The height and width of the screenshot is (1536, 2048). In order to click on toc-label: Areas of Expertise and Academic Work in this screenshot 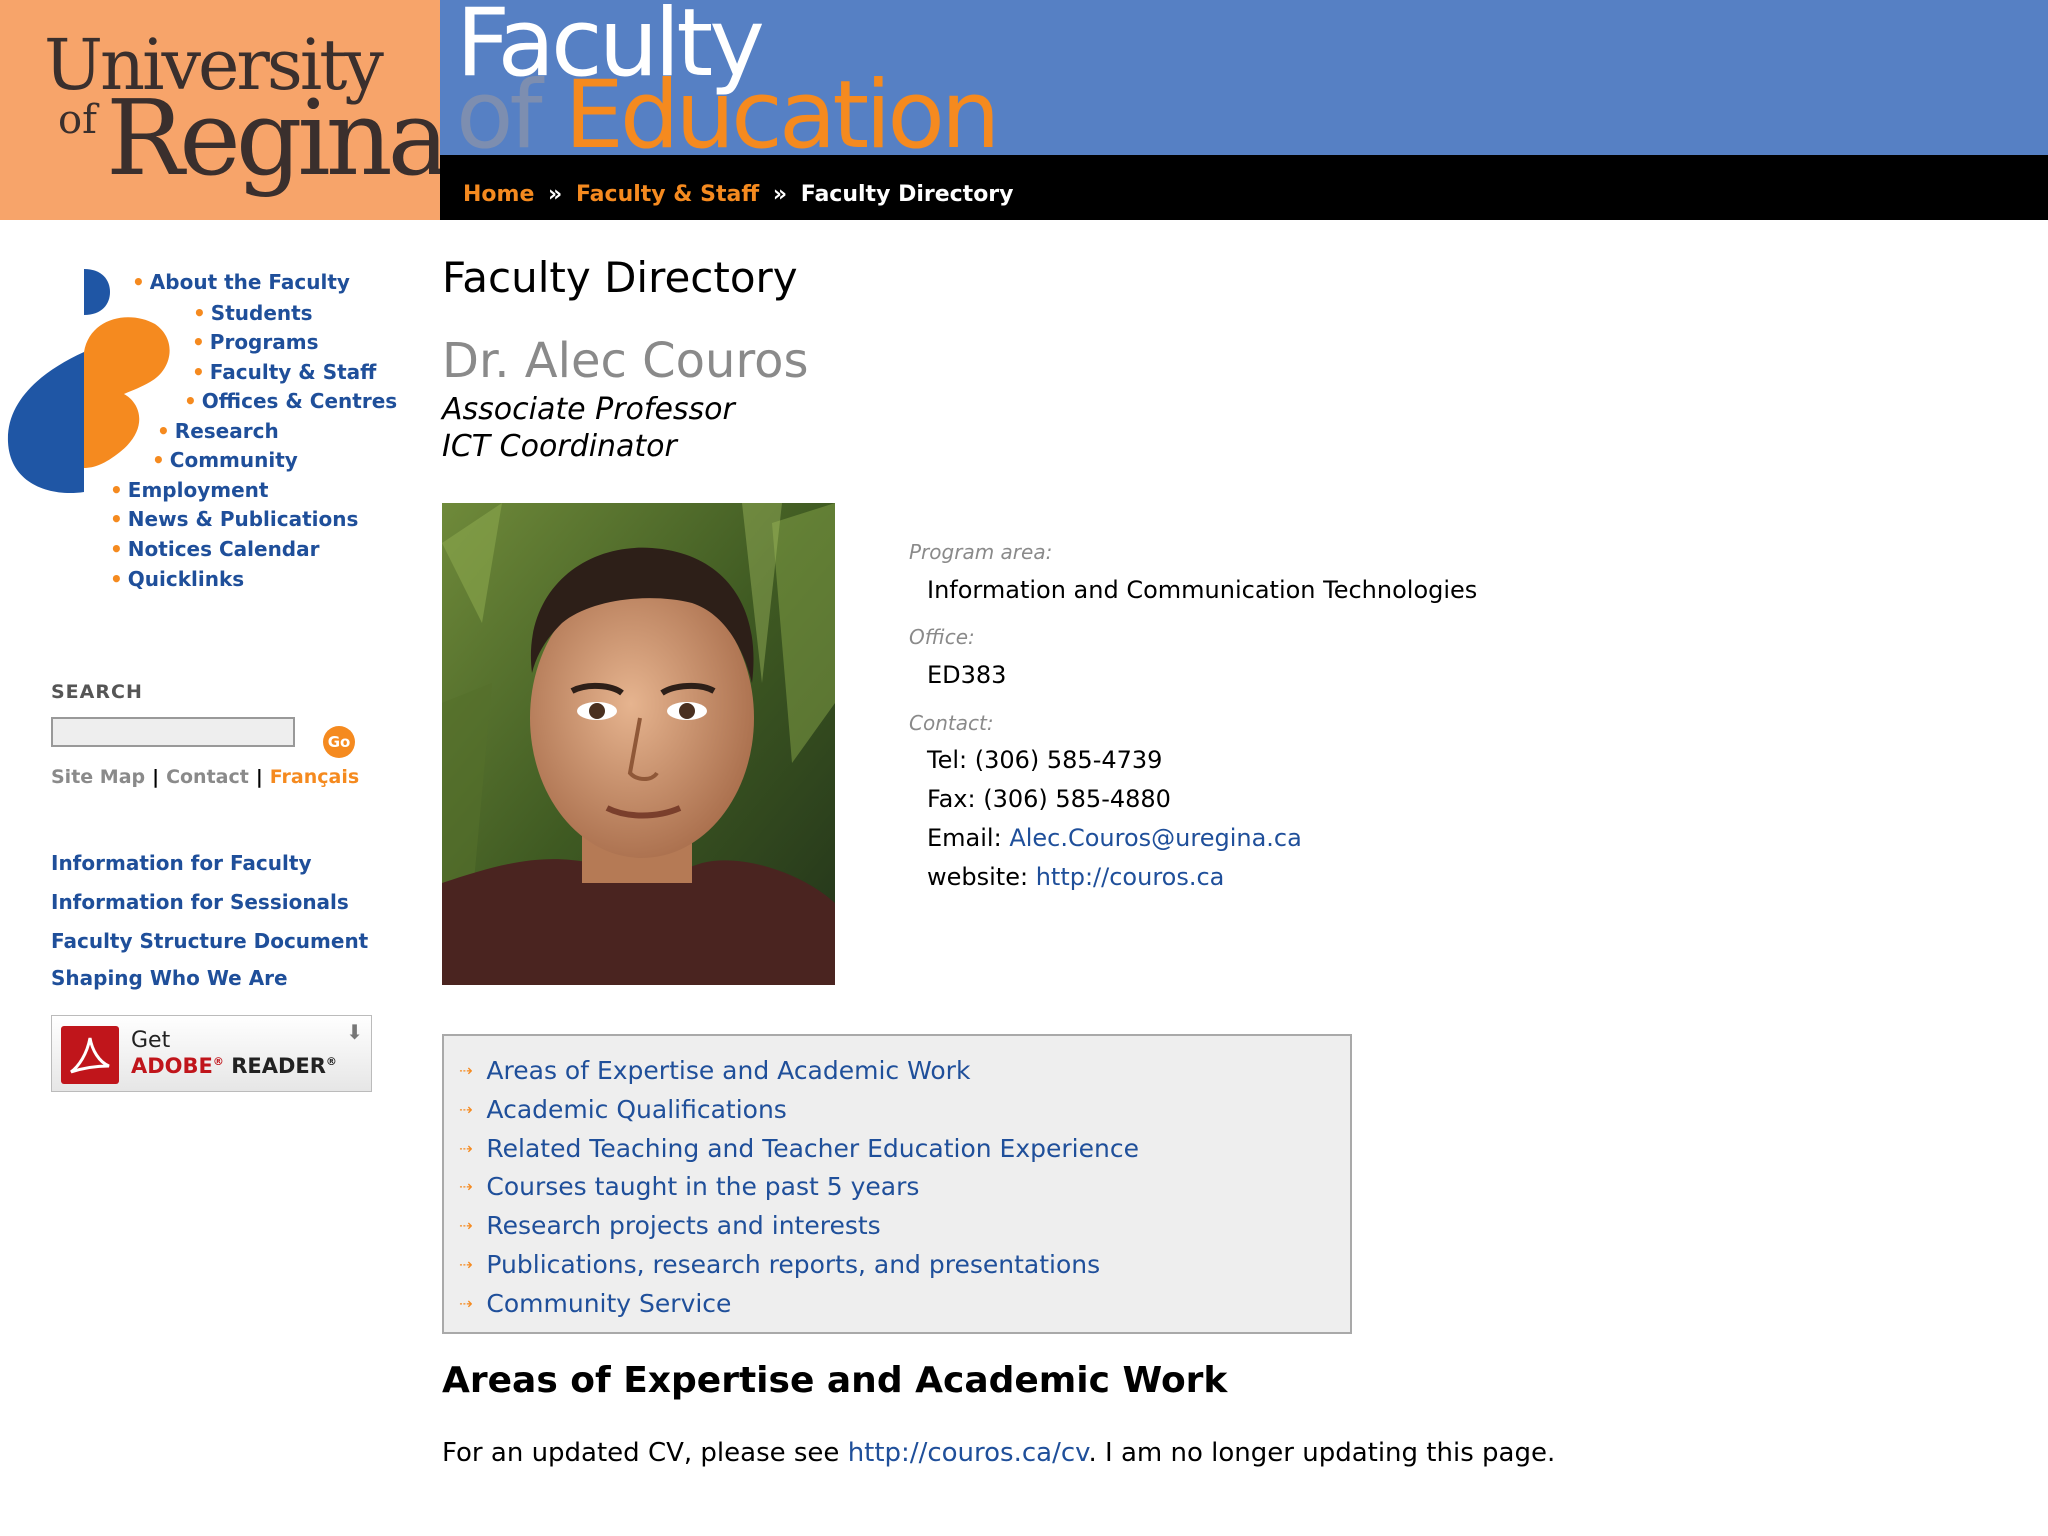, I will do `click(728, 1070)`.